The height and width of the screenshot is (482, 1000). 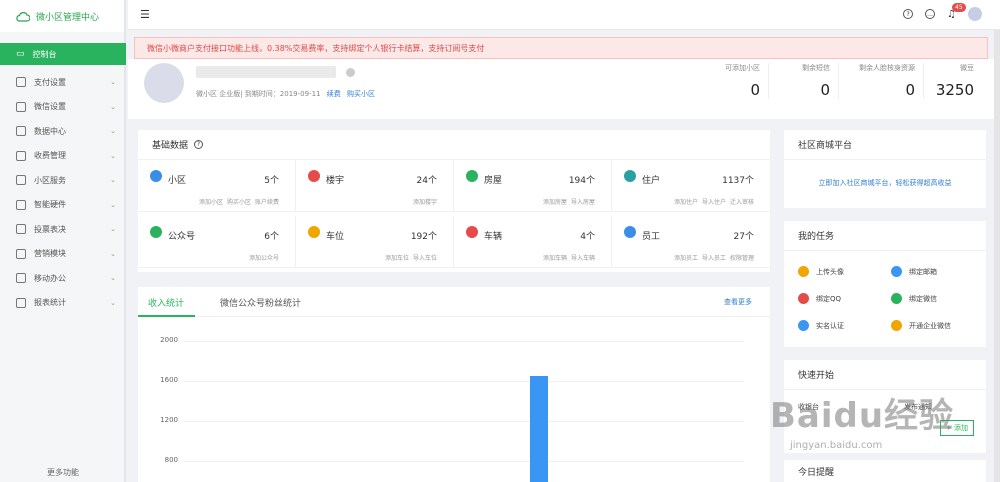 I want to click on cell-name: 房屋, so click(x=493, y=181).